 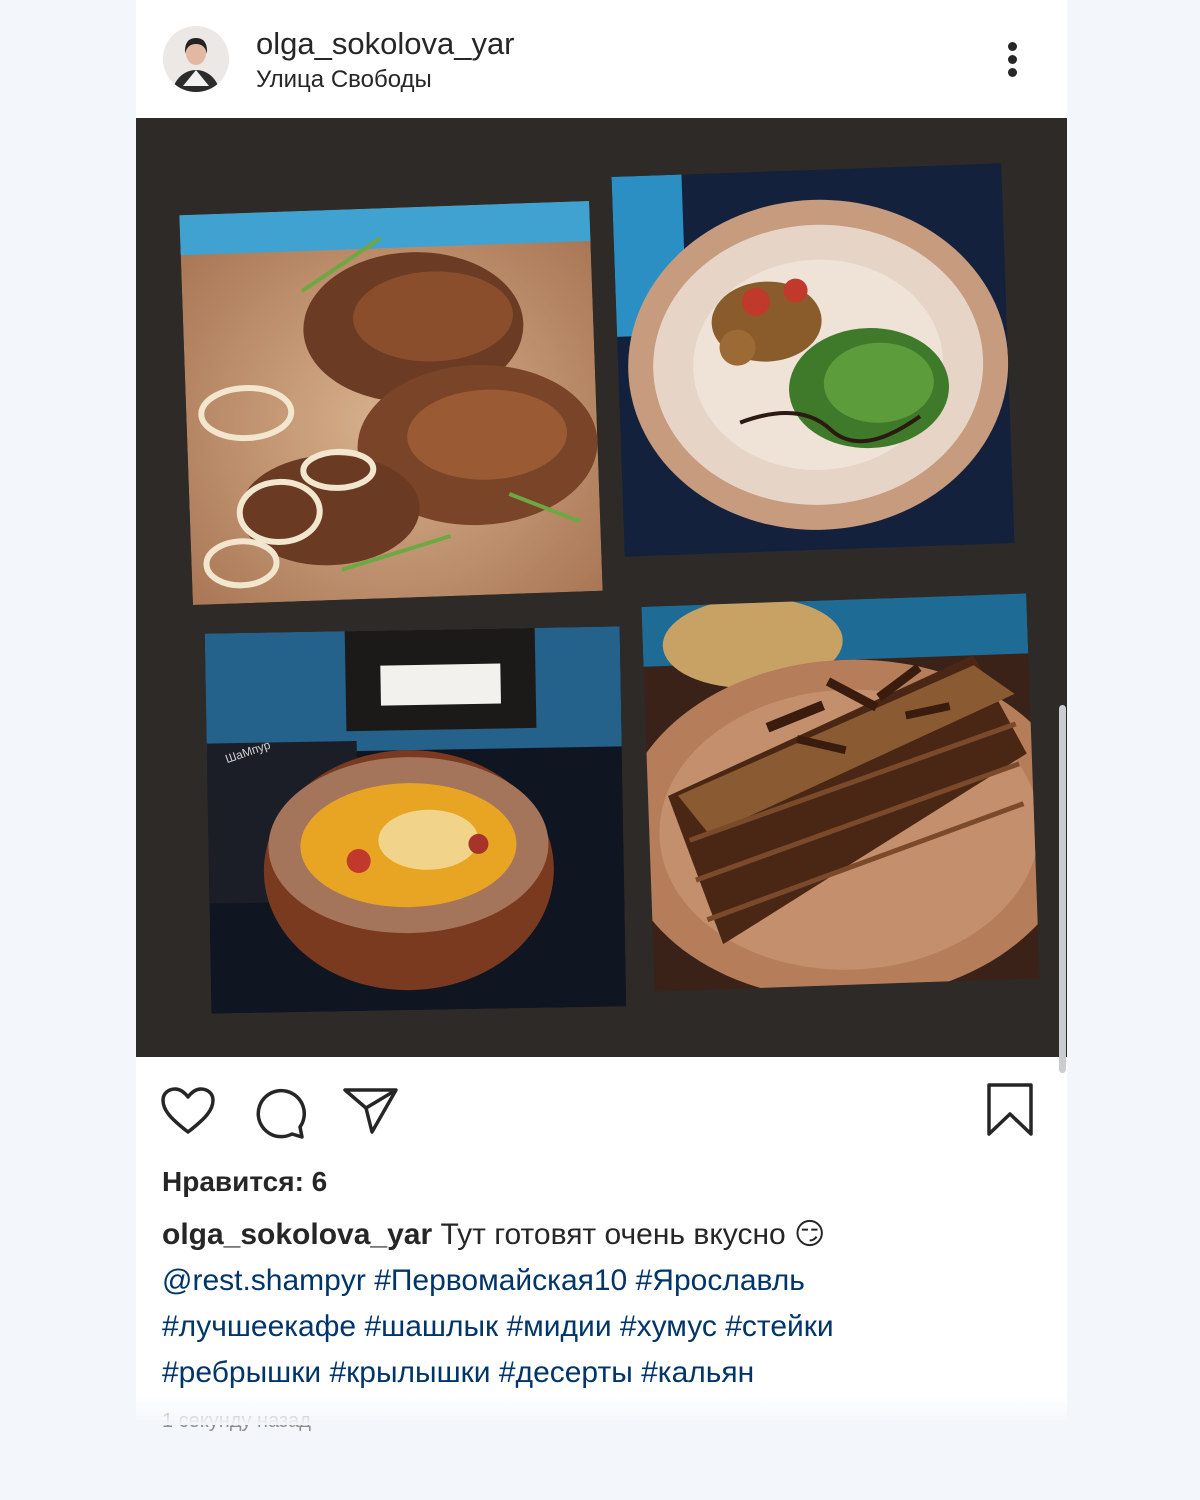 What do you see at coordinates (415, 820) in the screenshot?
I see `soup-bowl-photo: ШаМпур` at bounding box center [415, 820].